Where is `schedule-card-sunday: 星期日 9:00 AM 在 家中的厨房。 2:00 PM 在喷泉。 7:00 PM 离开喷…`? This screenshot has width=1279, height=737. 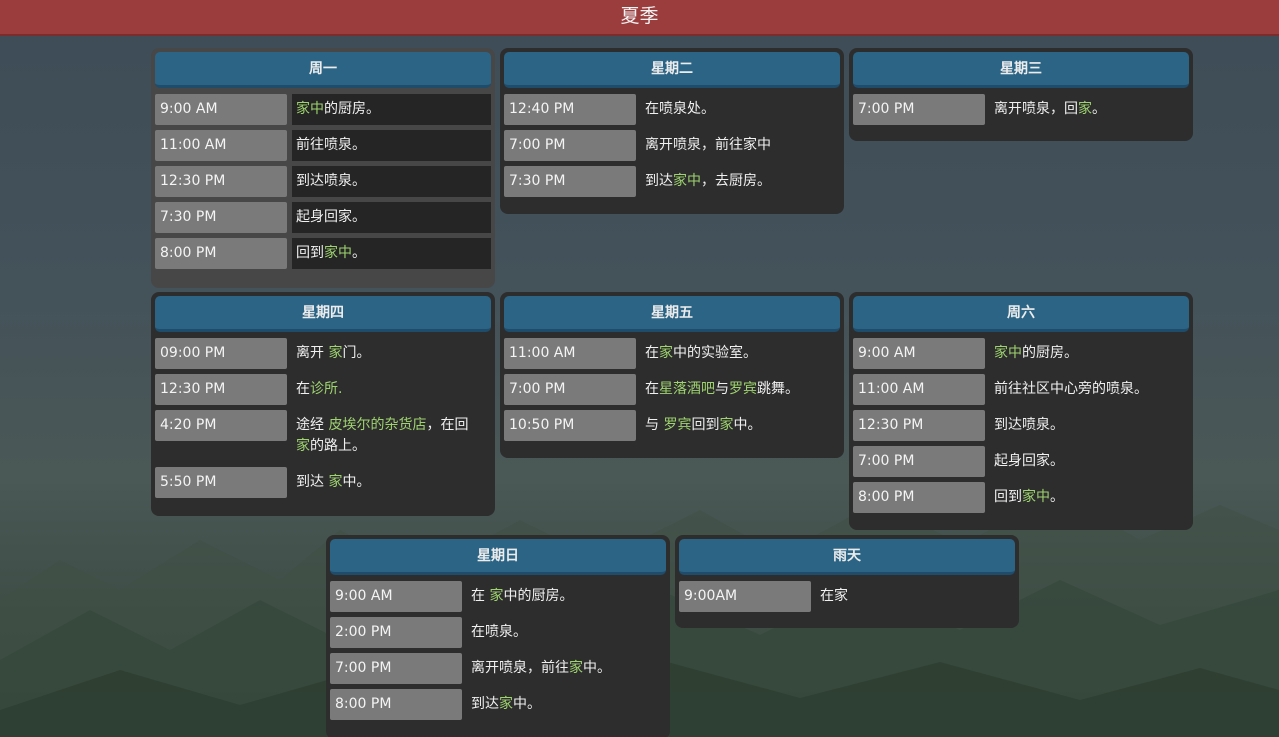 schedule-card-sunday: 星期日 9:00 AM 在 家中的厨房。 2:00 PM 在喷泉。 7:00 PM 离开喷… is located at coordinates (498, 636).